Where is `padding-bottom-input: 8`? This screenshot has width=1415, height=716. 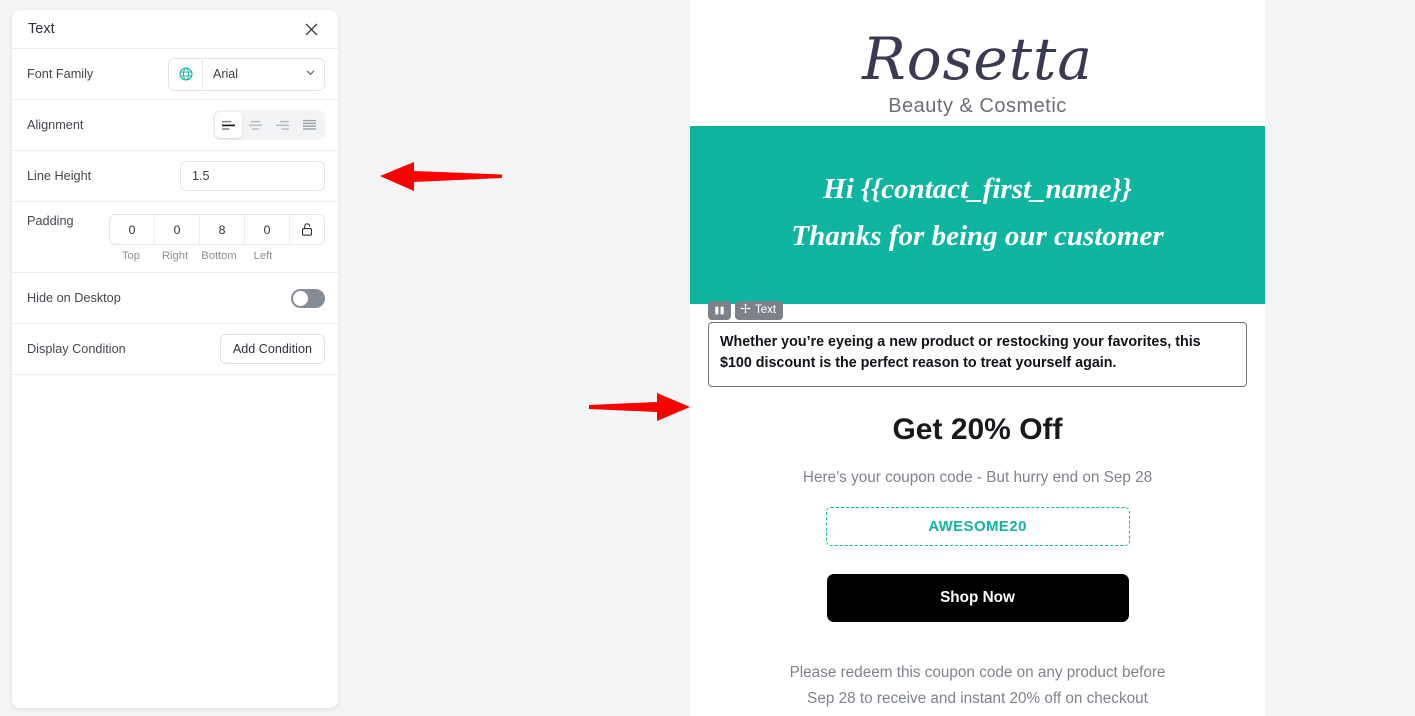 padding-bottom-input: 8 is located at coordinates (222, 229).